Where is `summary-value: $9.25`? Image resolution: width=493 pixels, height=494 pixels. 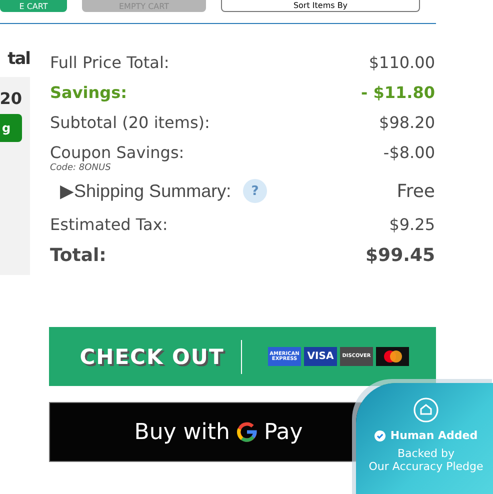
summary-value: $9.25 is located at coordinates (412, 224).